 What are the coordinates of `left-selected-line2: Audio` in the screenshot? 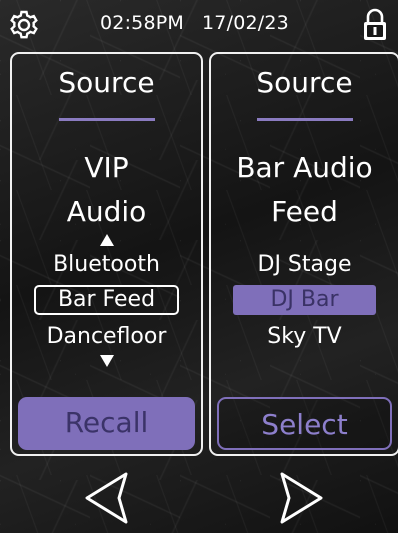 It's located at (106, 211).